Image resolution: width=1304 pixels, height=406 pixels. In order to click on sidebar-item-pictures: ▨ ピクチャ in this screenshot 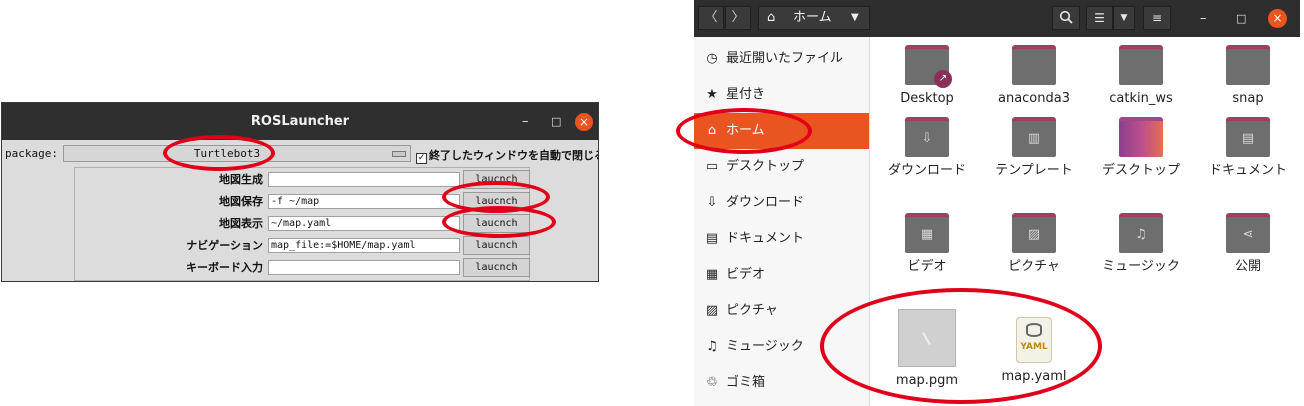, I will do `click(781, 311)`.